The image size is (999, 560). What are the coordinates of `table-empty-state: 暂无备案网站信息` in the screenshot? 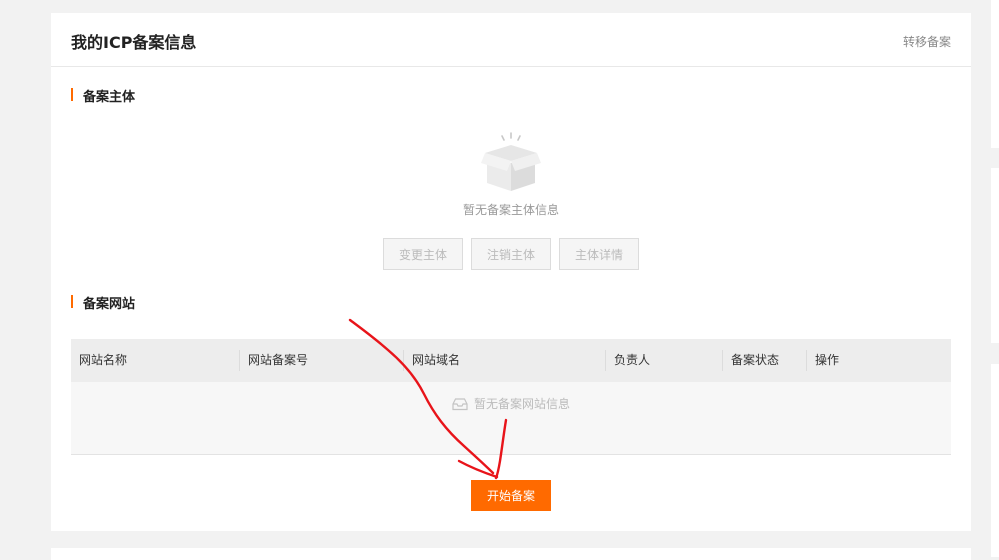 It's located at (511, 403).